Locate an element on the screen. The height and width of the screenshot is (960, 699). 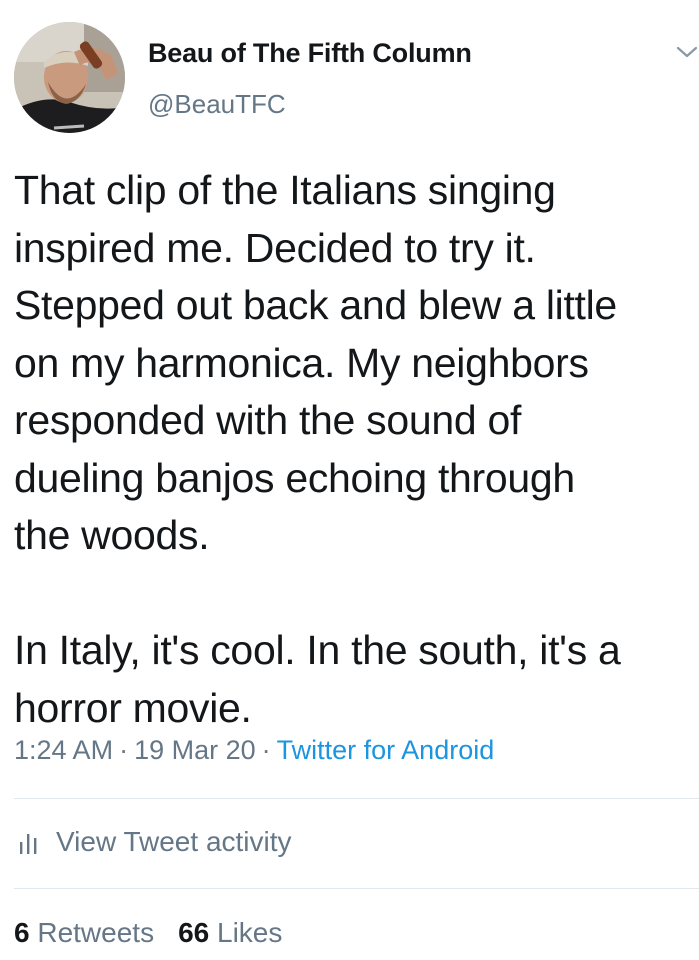
bar-chart-icon is located at coordinates (28, 844).